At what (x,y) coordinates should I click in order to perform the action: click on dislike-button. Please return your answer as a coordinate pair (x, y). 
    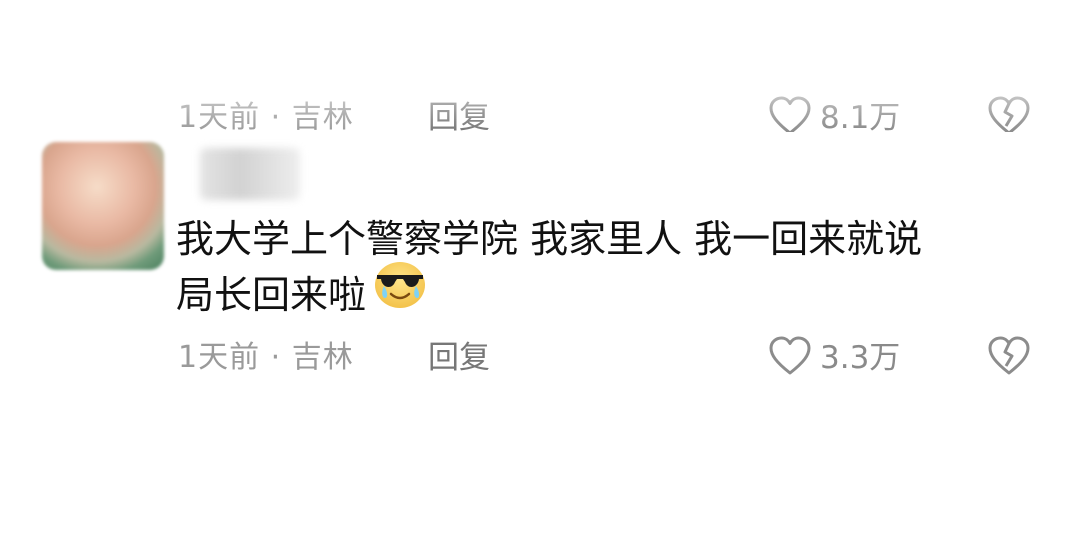
    Looking at the image, I should click on (1009, 358).